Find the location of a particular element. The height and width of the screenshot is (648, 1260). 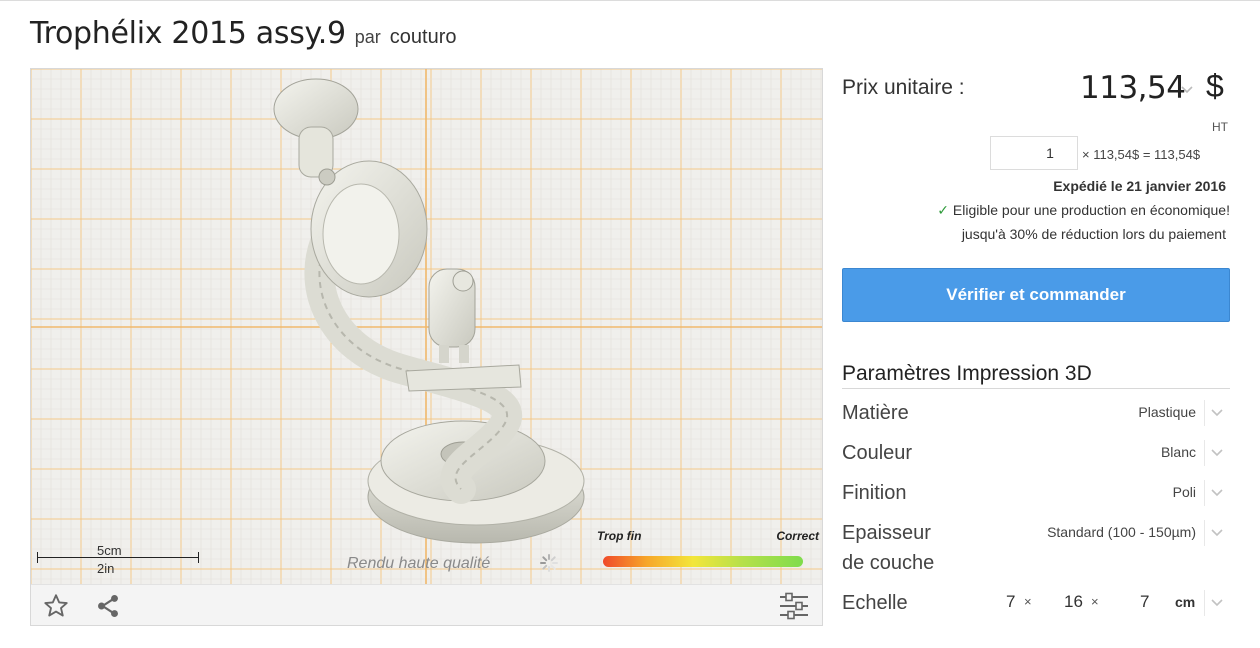

product-header: Trophélix 2015 assy.9 par couturo is located at coordinates (243, 36).